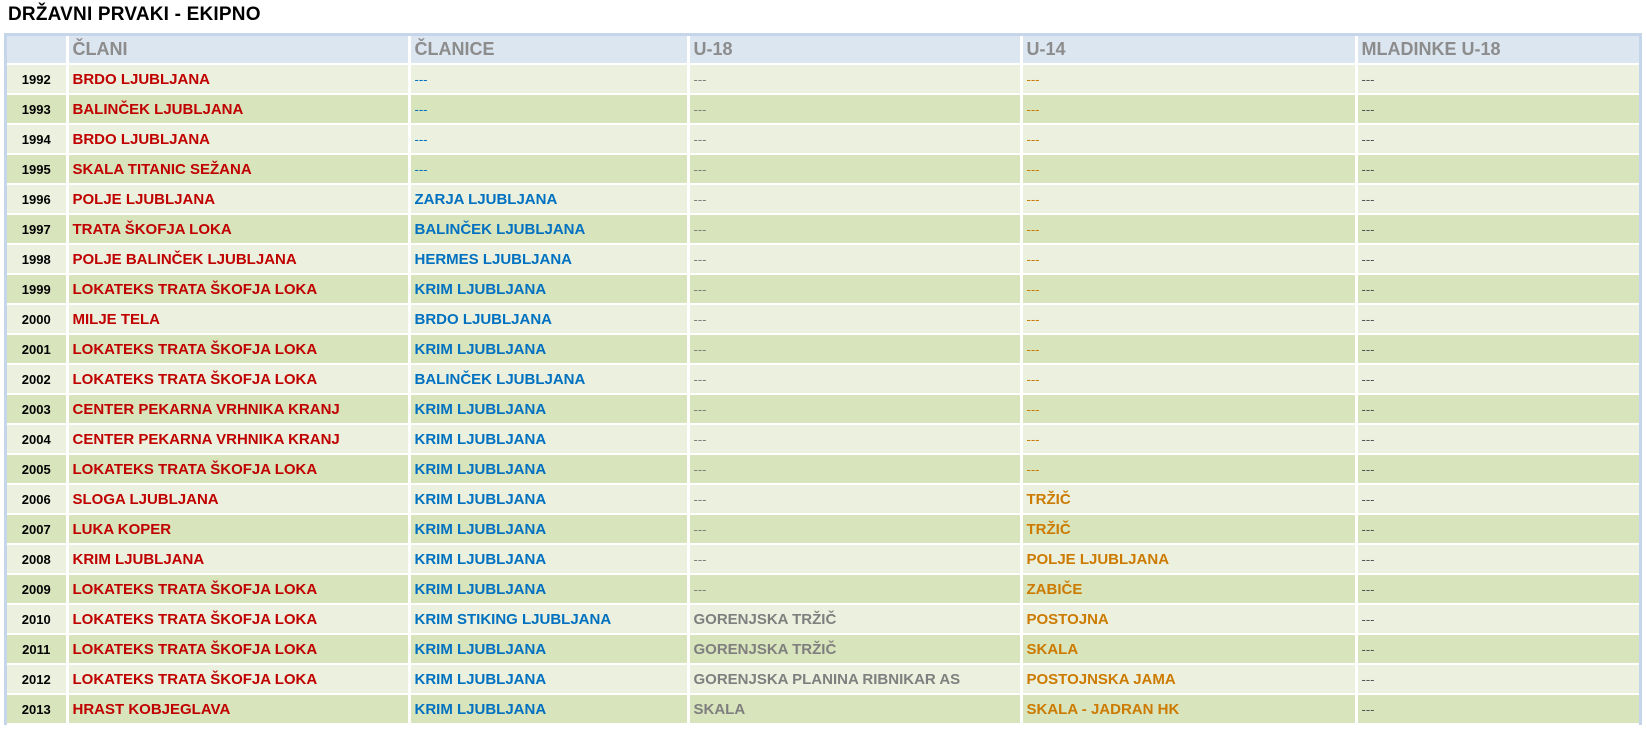  What do you see at coordinates (1189, 709) in the screenshot?
I see `cell-u14: SKALA - JADRAN HK` at bounding box center [1189, 709].